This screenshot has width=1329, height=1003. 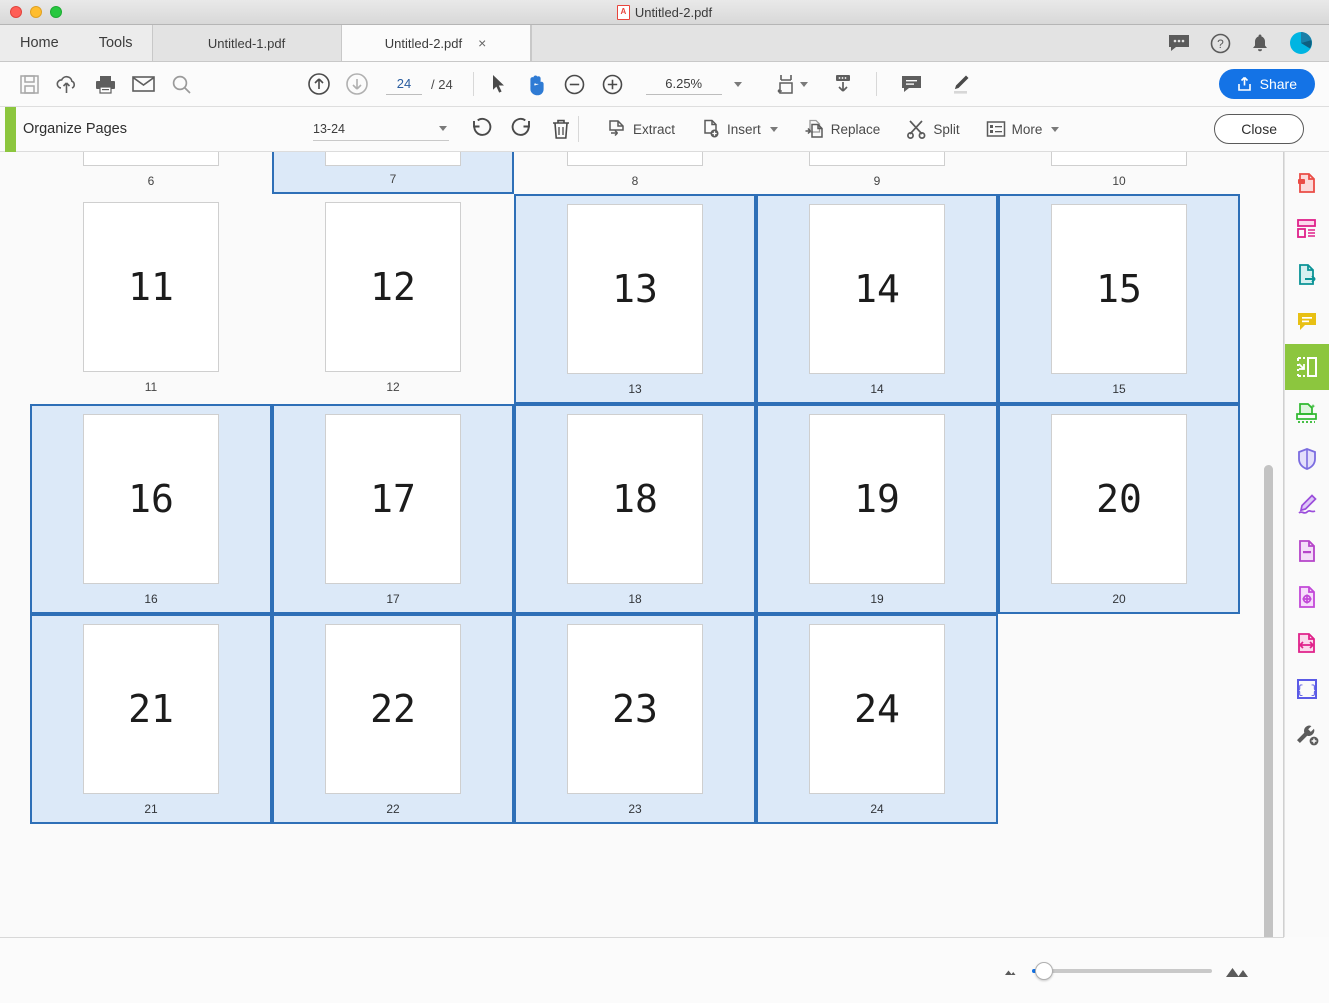 What do you see at coordinates (1119, 509) in the screenshot?
I see `page-thumbnail-20: 20 20` at bounding box center [1119, 509].